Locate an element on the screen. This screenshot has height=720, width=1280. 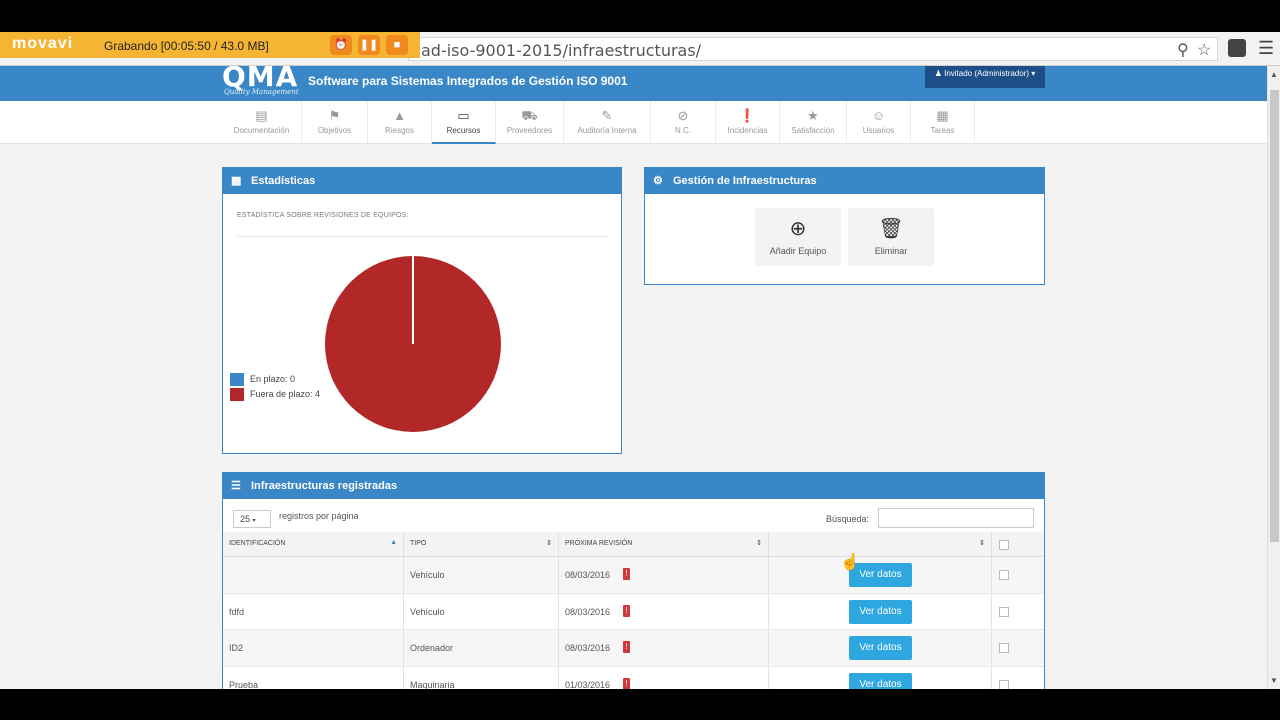
stats-panel-header: ▩ Estadísticas is located at coordinates (422, 181).